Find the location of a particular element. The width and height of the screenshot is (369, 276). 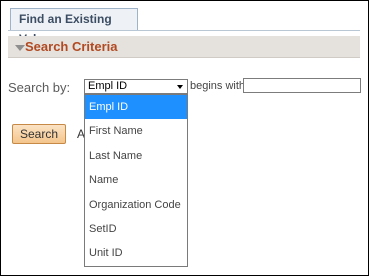

dropdown-option-organization-code: Organization Code is located at coordinates (136, 205).